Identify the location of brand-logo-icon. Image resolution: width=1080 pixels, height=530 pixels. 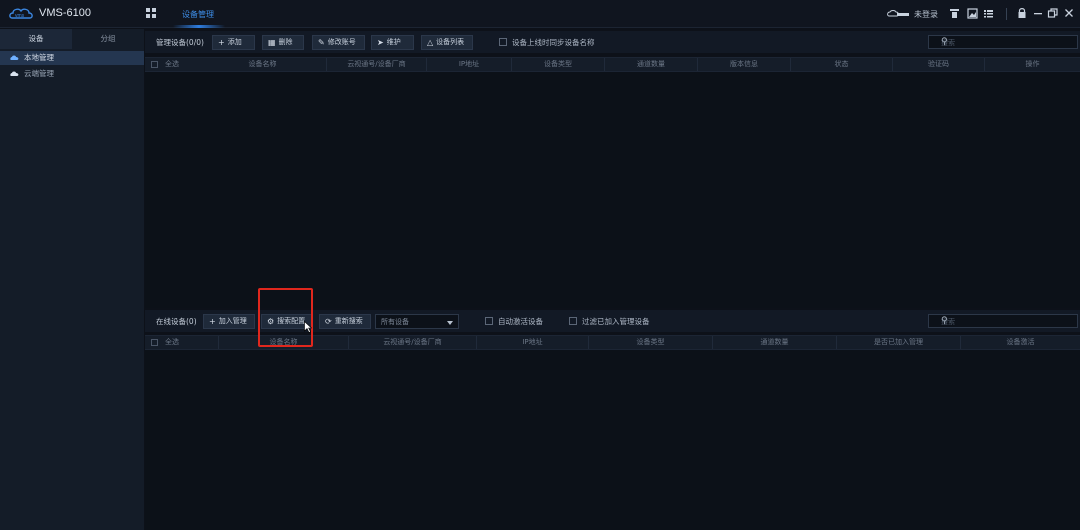
(898, 13).